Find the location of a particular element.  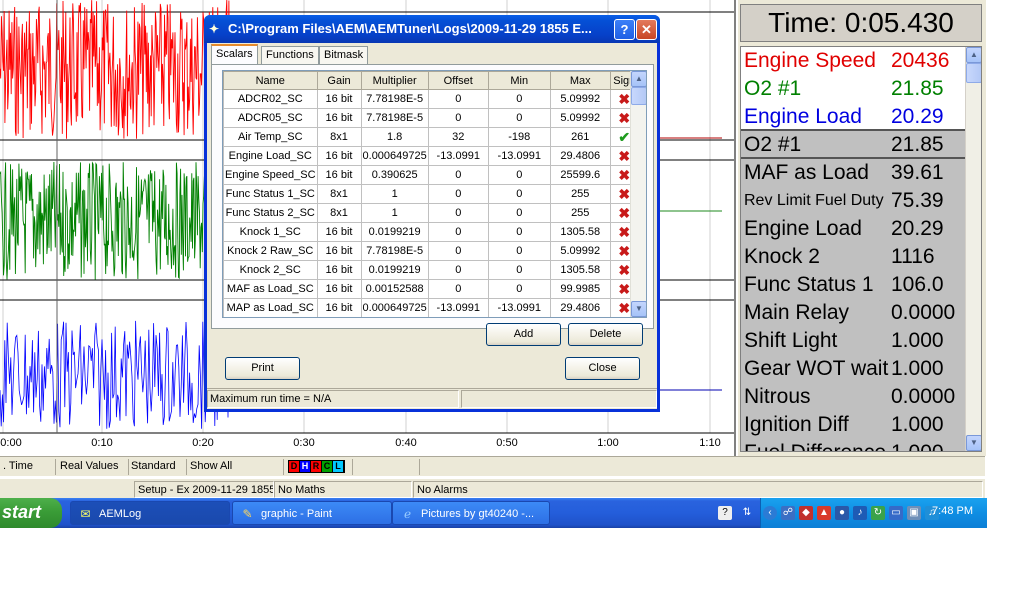

close-icon: ✕ is located at coordinates (646, 29).